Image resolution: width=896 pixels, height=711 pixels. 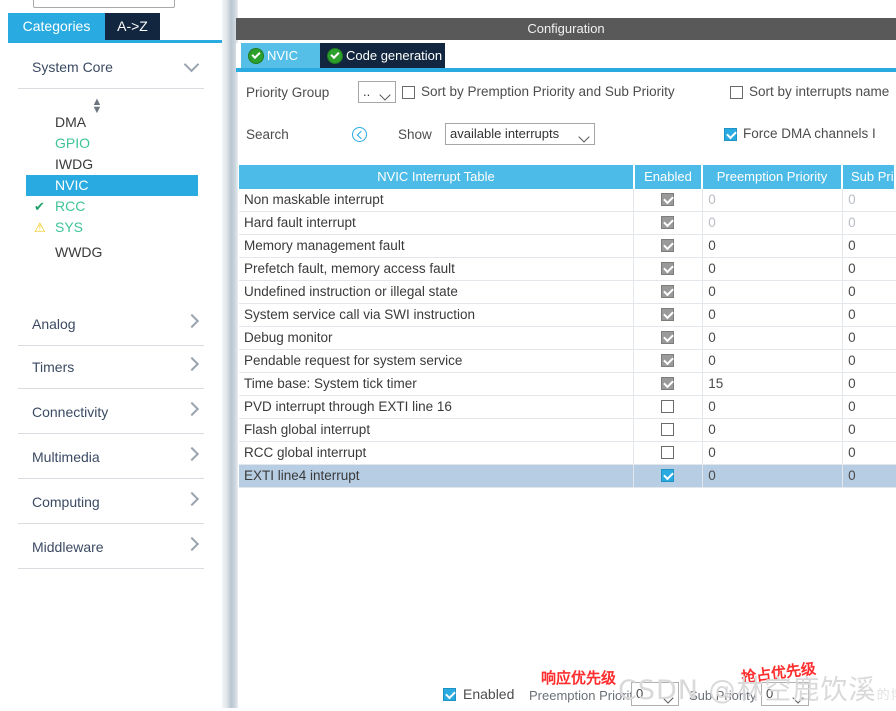 What do you see at coordinates (567, 338) in the screenshot?
I see `table-row: Debug monitor 0 0` at bounding box center [567, 338].